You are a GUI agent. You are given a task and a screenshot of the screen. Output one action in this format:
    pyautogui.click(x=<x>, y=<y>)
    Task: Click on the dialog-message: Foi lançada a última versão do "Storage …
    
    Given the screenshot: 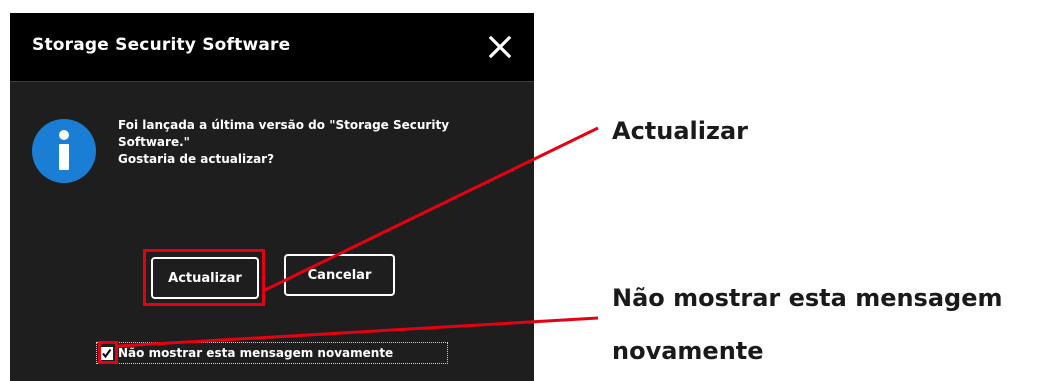 What is the action you would take?
    pyautogui.click(x=298, y=142)
    